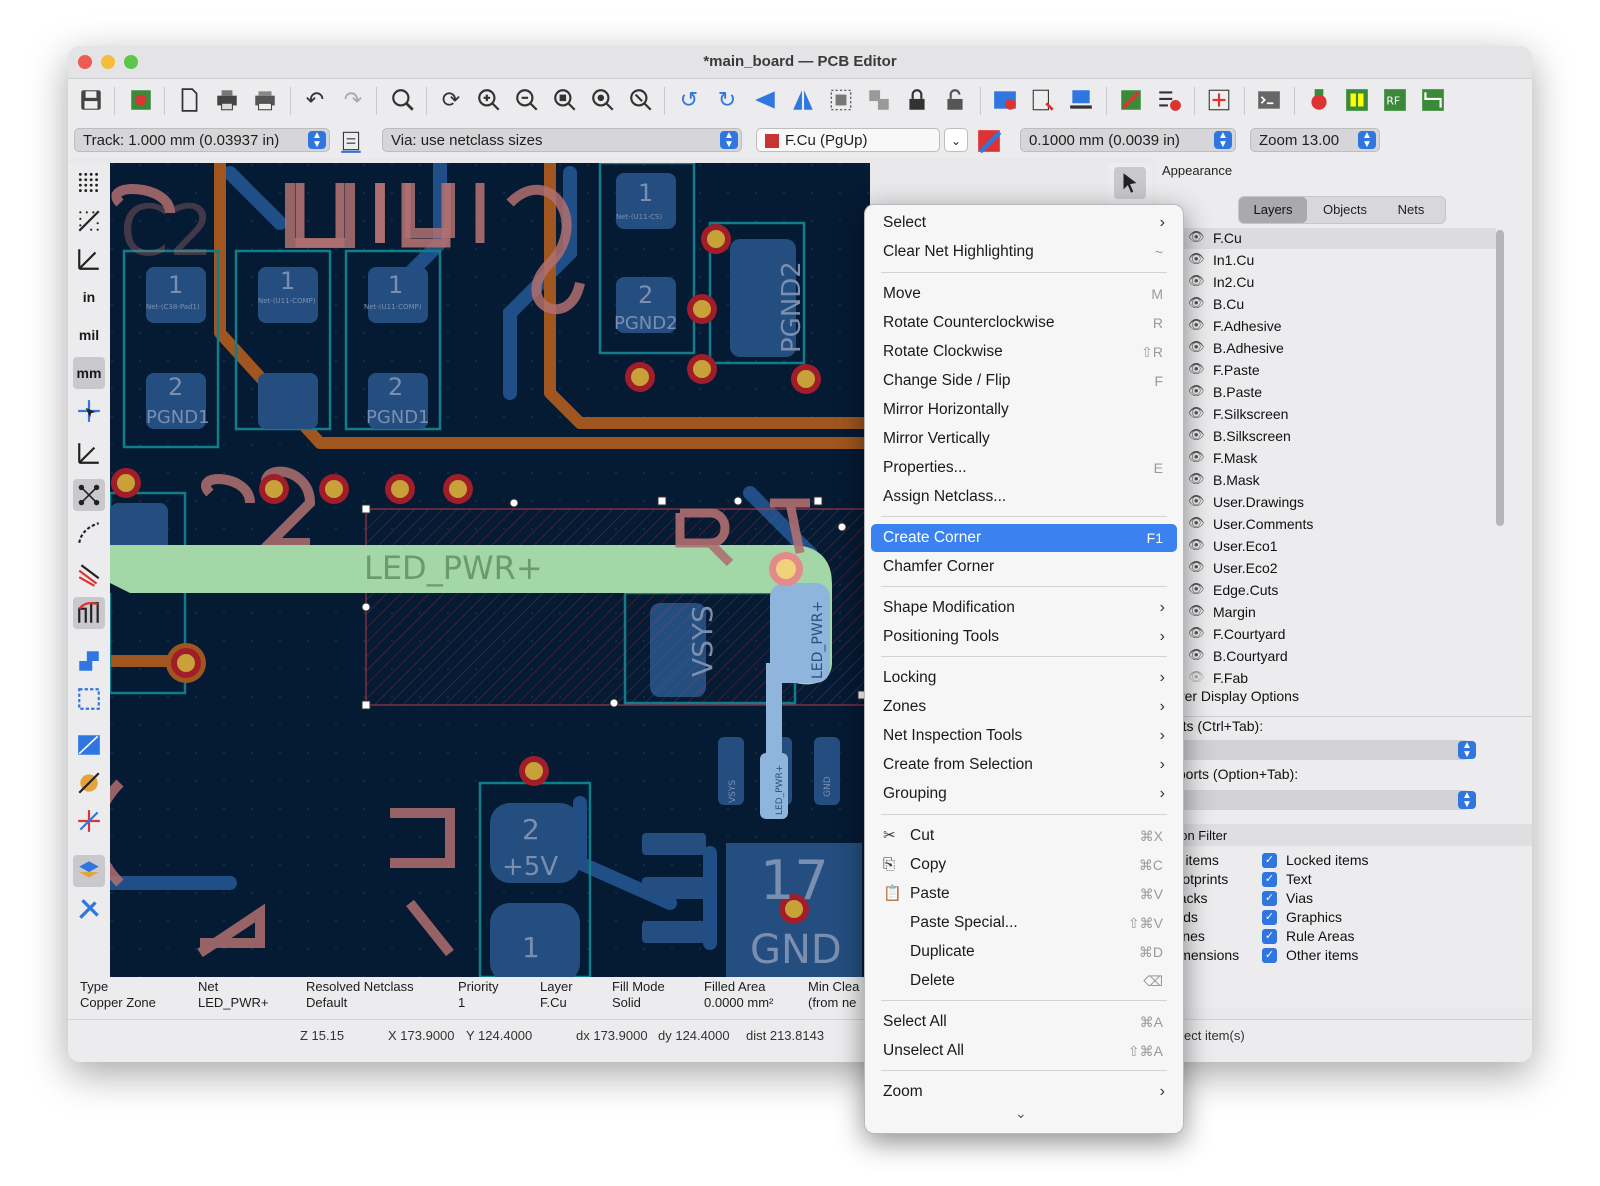 The width and height of the screenshot is (1600, 1186). I want to click on menu-item-cut: ✂ Cut ⌘X, so click(1024, 836).